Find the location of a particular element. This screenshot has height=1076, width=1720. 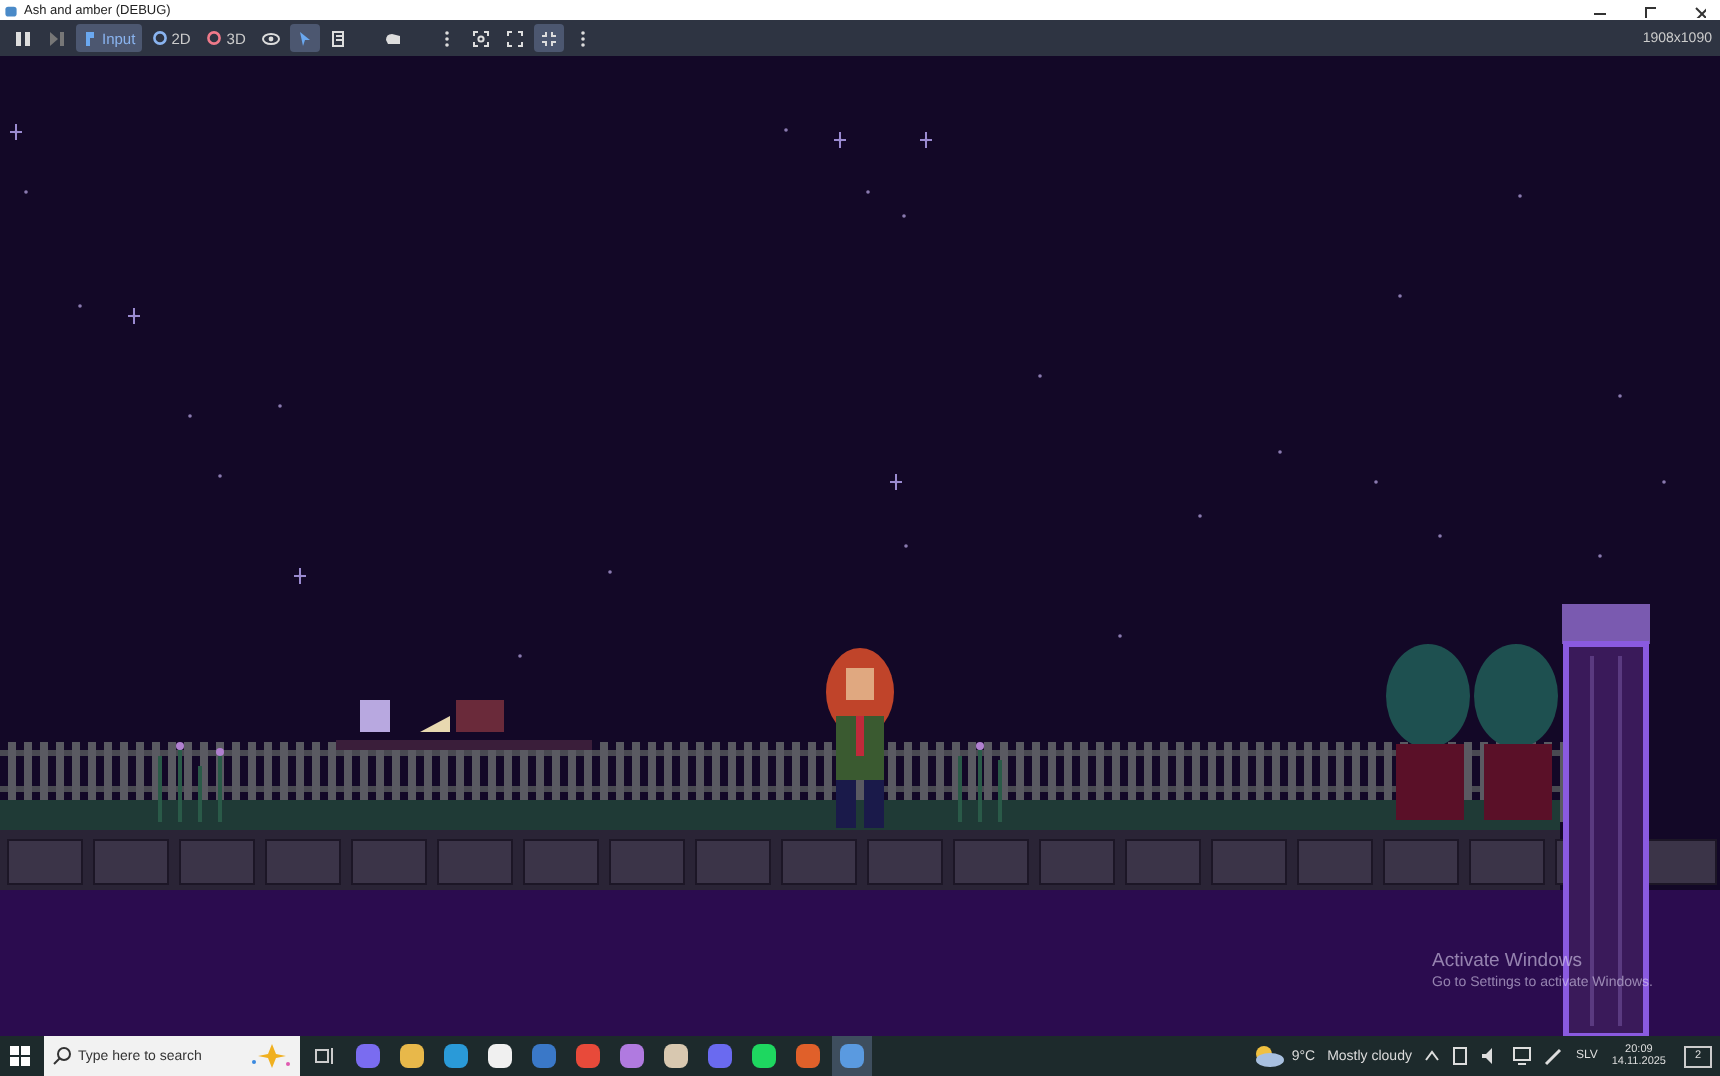

chevron-up-icon is located at coordinates (1431, 1056).